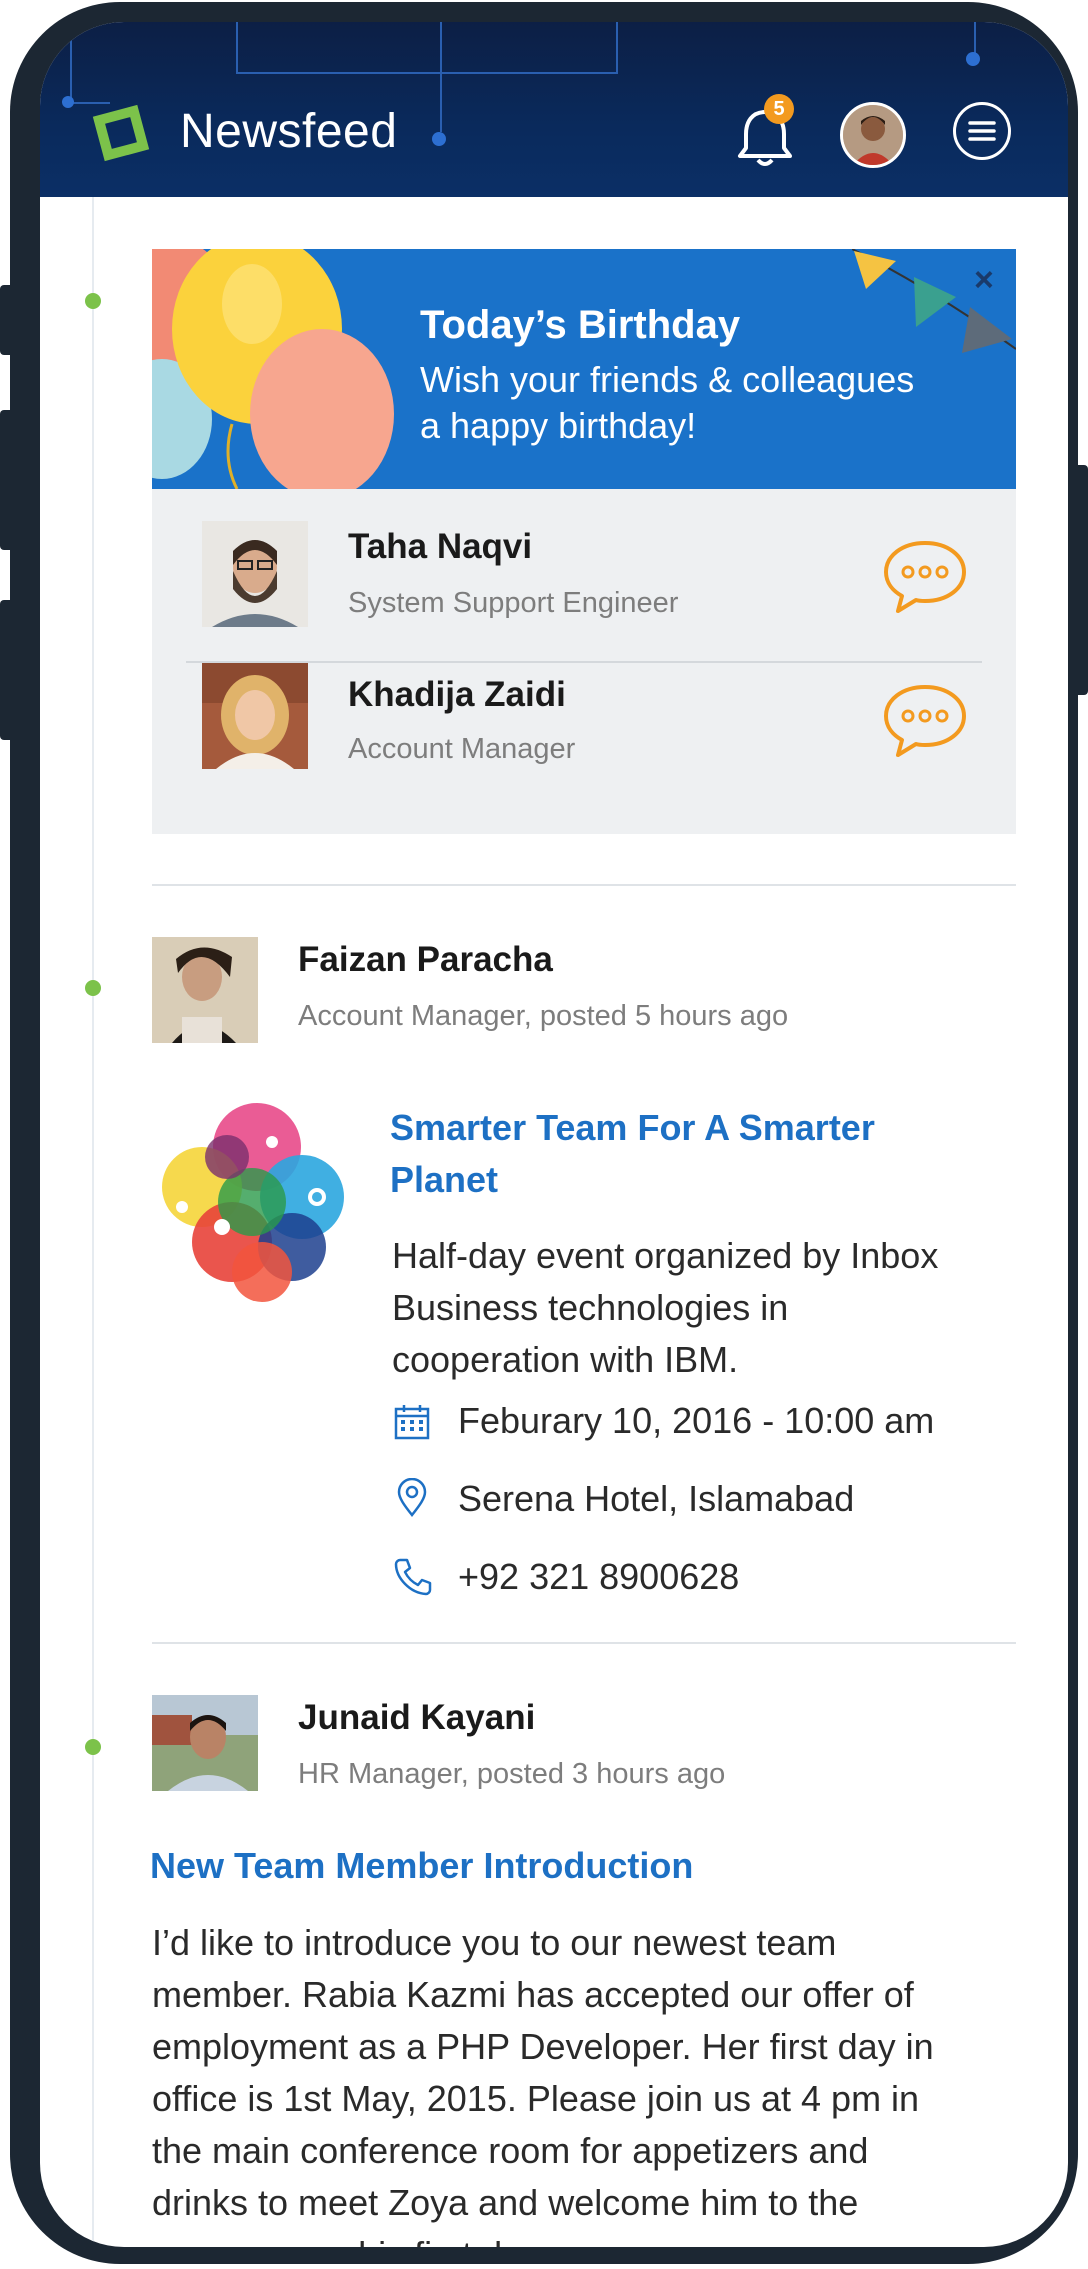 This screenshot has width=1088, height=2269. Describe the element at coordinates (121, 133) in the screenshot. I see `app-logo-icon` at that location.